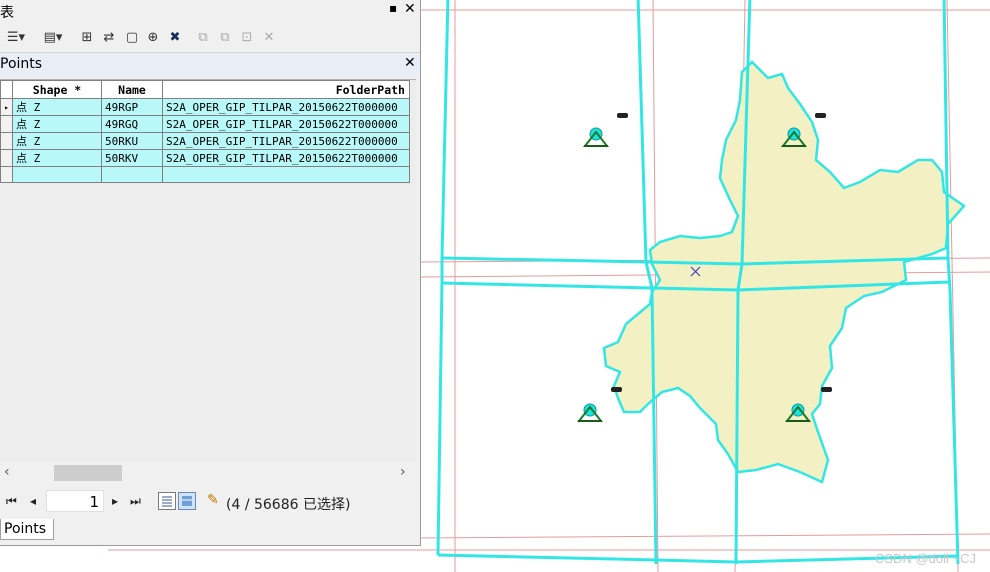  I want to click on window-title: 表, so click(7, 13).